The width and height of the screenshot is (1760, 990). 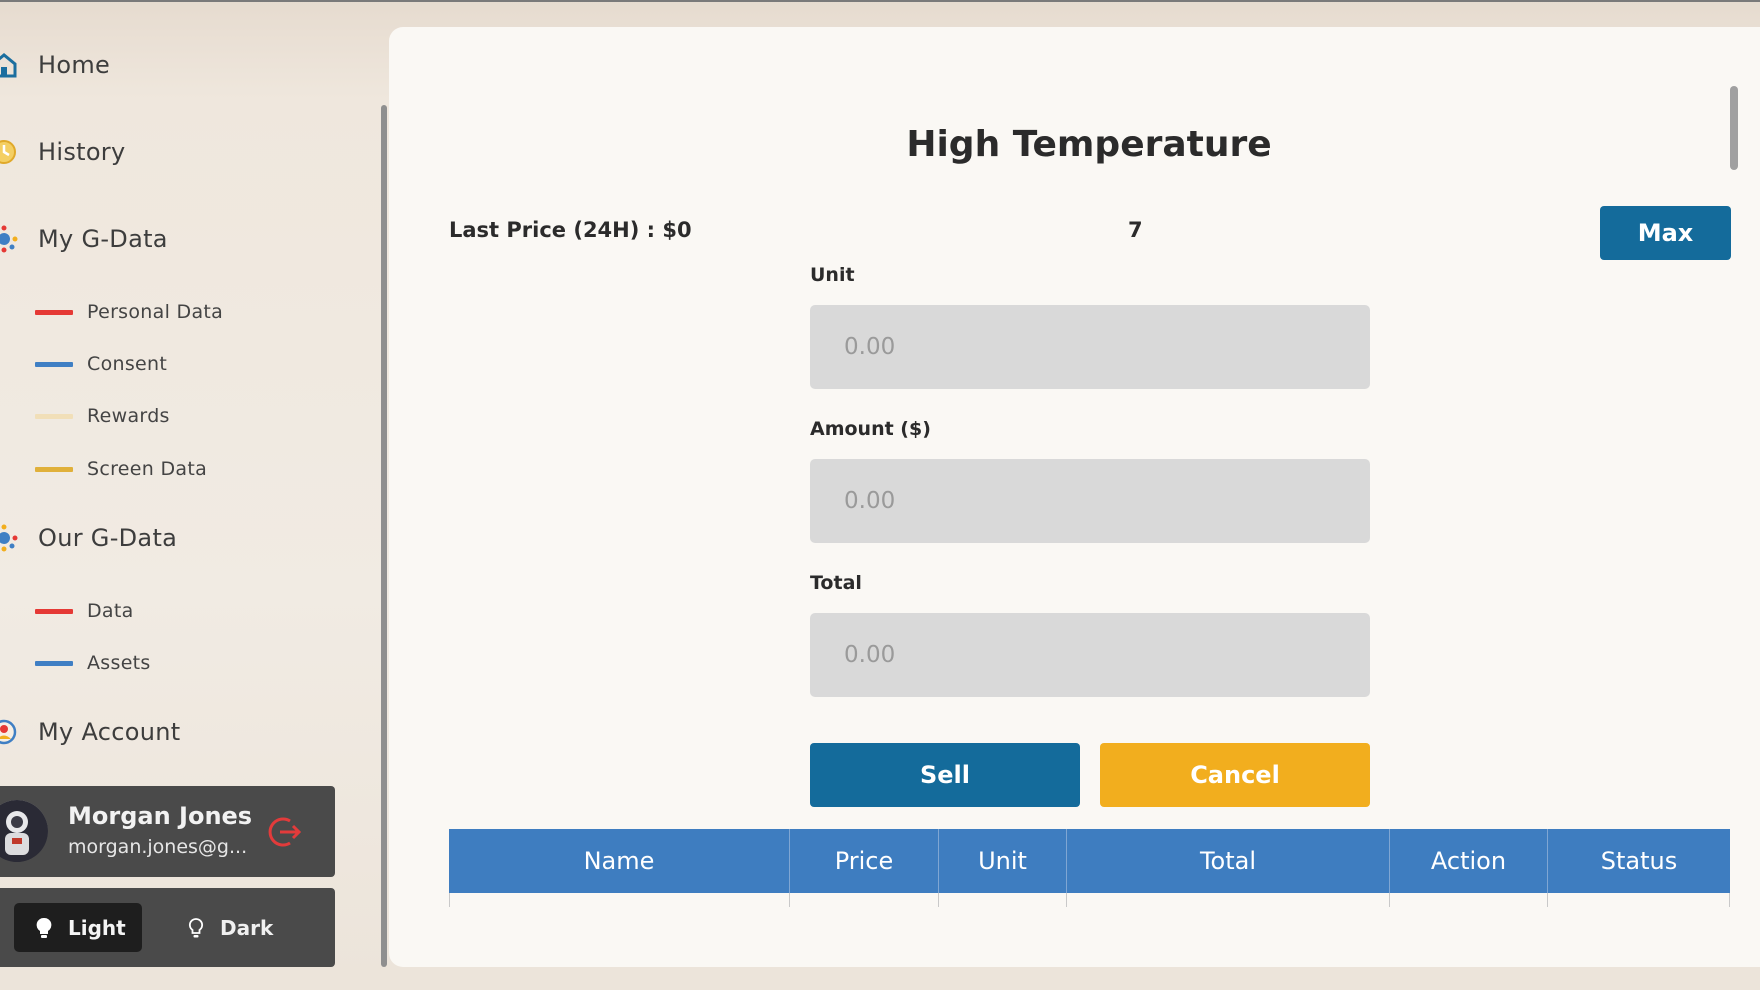 What do you see at coordinates (619, 861) in the screenshot?
I see `column-header-name: Name` at bounding box center [619, 861].